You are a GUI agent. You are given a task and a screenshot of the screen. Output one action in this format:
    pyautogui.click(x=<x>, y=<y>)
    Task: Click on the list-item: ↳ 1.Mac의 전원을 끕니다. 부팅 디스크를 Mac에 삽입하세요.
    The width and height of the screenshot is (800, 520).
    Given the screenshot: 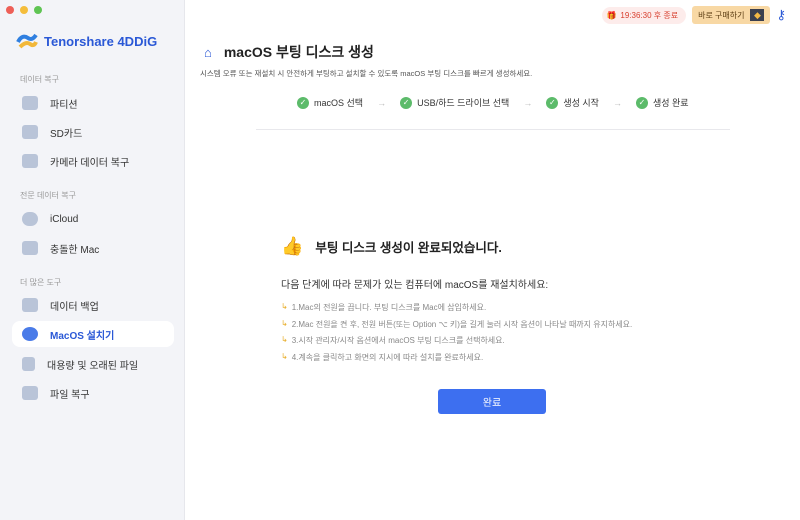 What is the action you would take?
    pyautogui.click(x=456, y=310)
    